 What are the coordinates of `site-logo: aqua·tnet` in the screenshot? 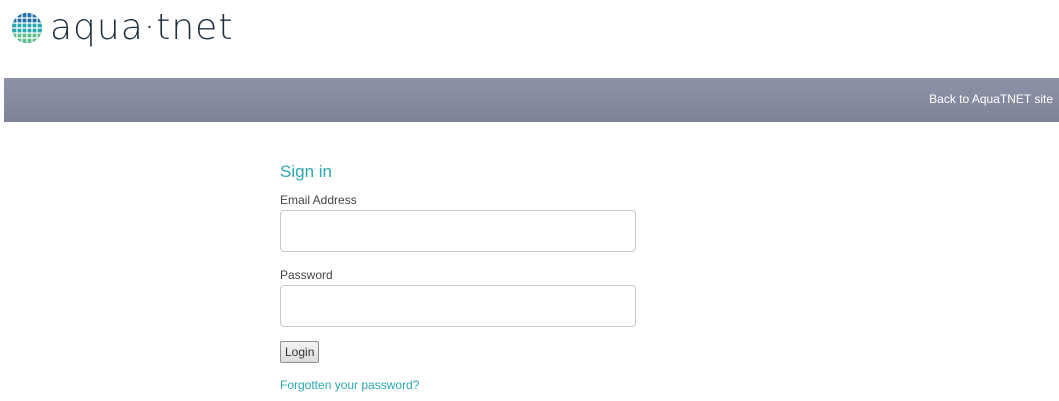 It's located at (121, 28).